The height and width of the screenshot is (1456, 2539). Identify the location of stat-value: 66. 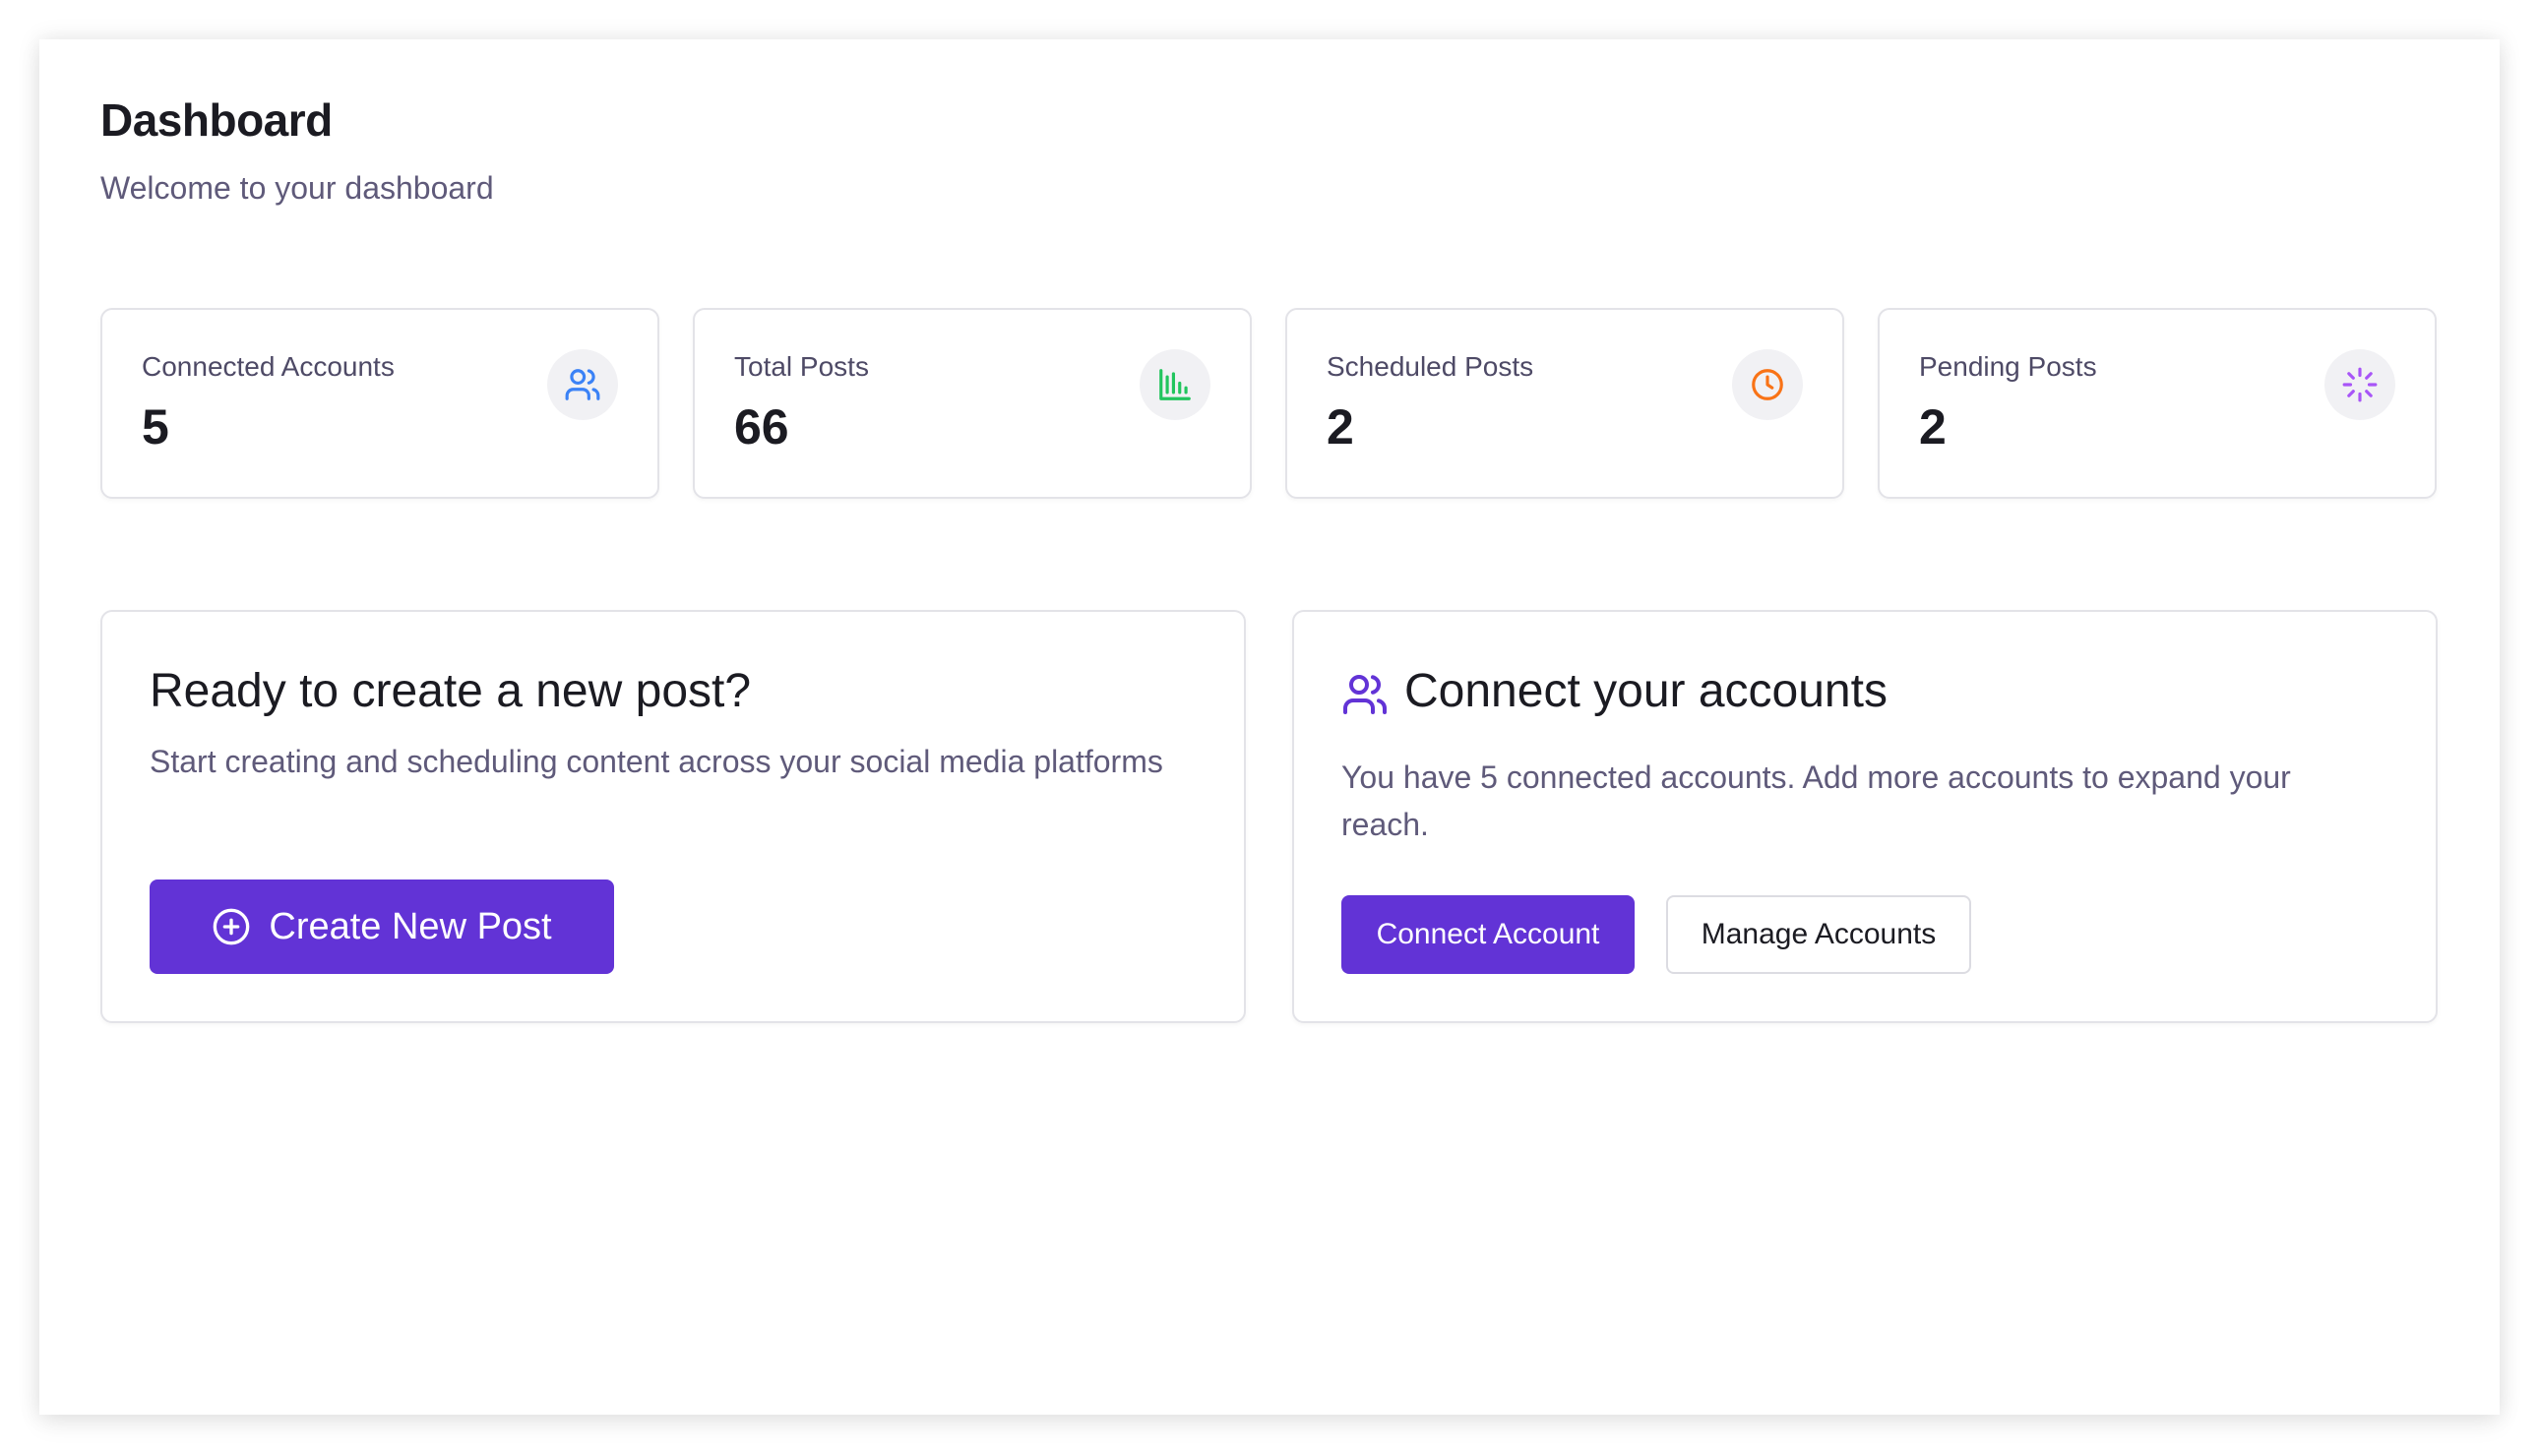
(762, 427).